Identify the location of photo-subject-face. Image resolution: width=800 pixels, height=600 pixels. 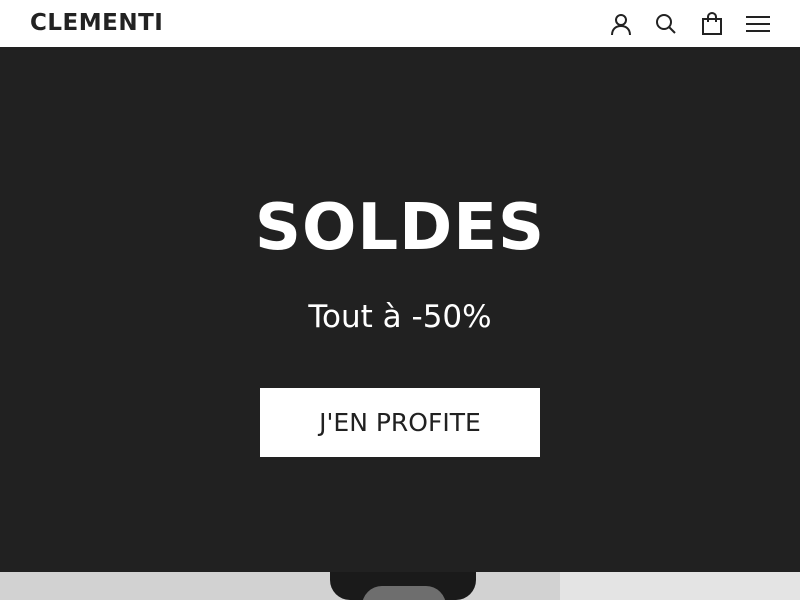
(404, 593).